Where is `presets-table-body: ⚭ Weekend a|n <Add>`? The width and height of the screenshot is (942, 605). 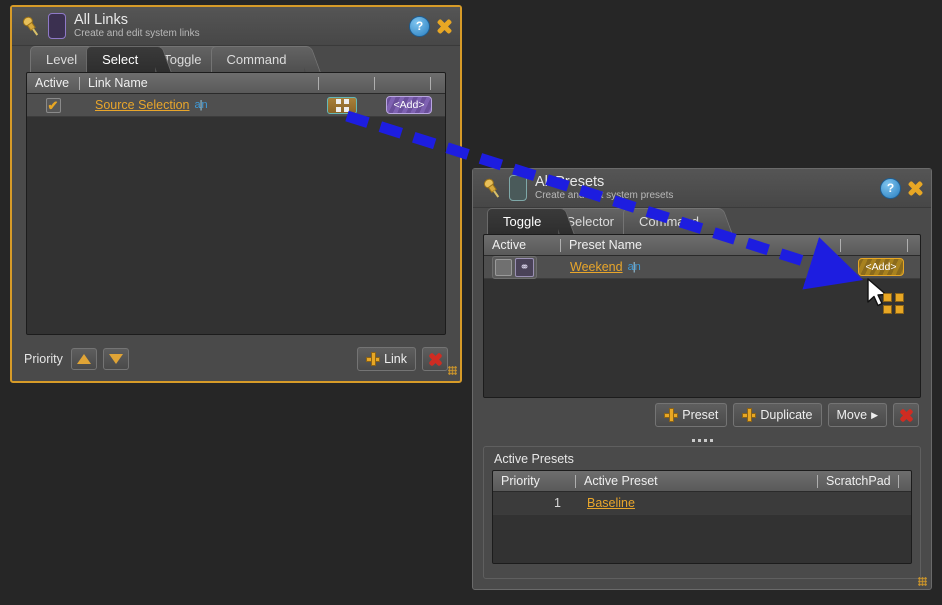
presets-table-body: ⚭ Weekend a|n <Add> is located at coordinates (702, 326).